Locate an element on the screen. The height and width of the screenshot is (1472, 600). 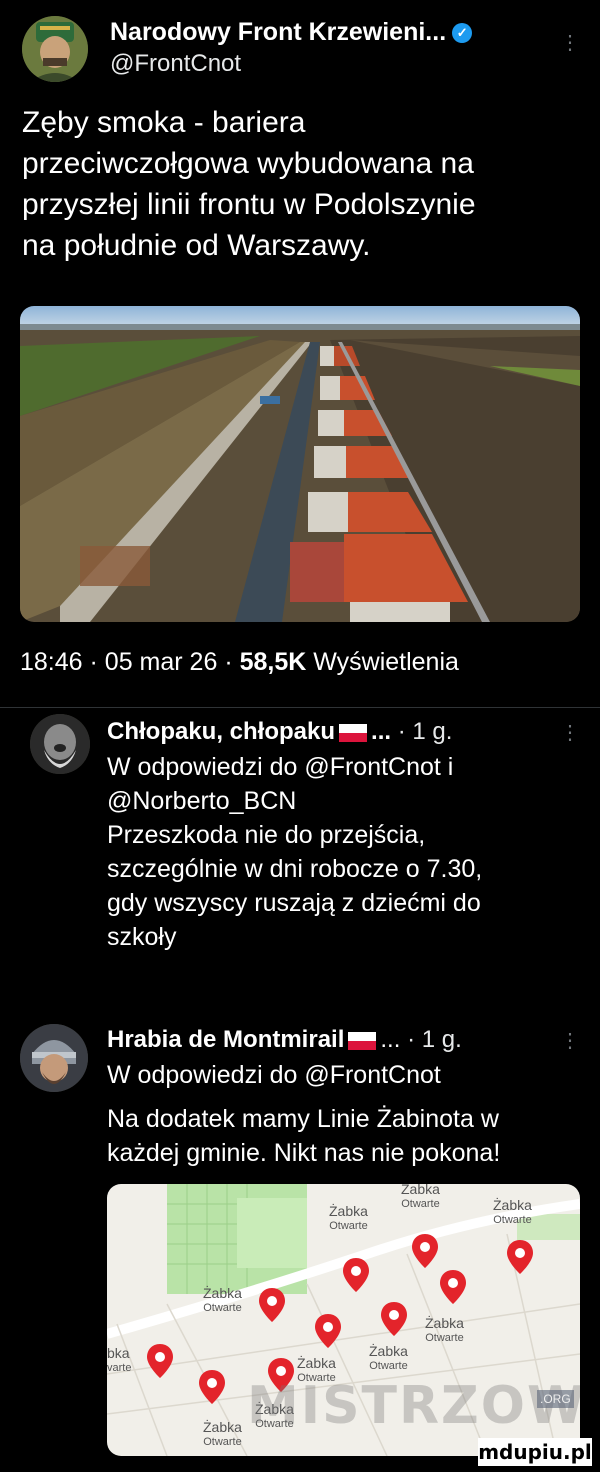
reply-to-line: W odpowiedzi do @FrontCnot i is located at coordinates (280, 767).